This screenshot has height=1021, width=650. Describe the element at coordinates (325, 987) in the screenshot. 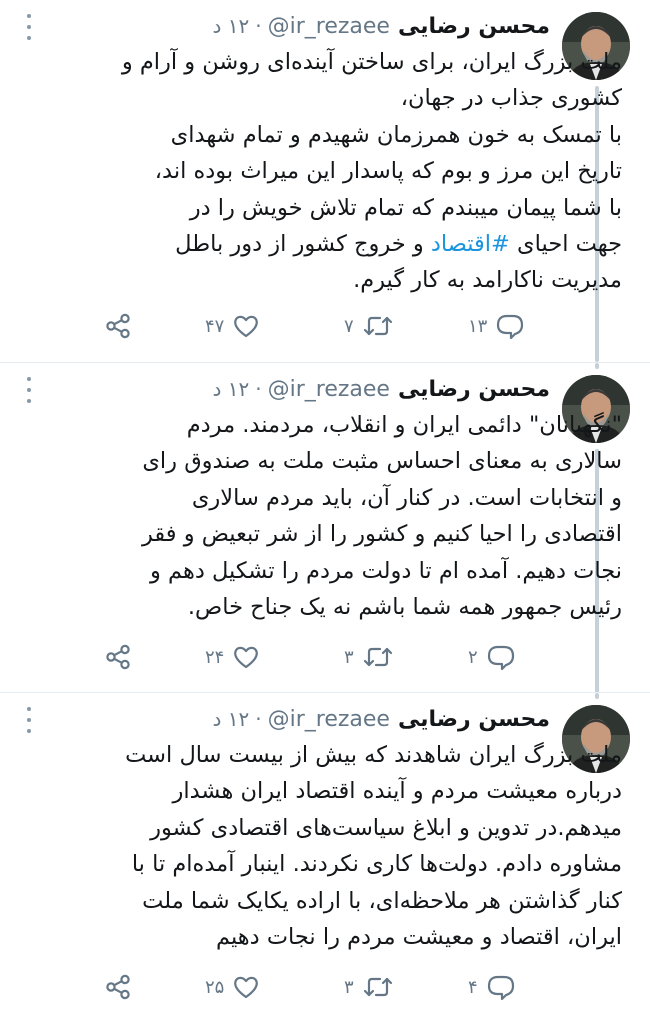

I see `action-bar: ۲۵ ۳ ۴` at that location.